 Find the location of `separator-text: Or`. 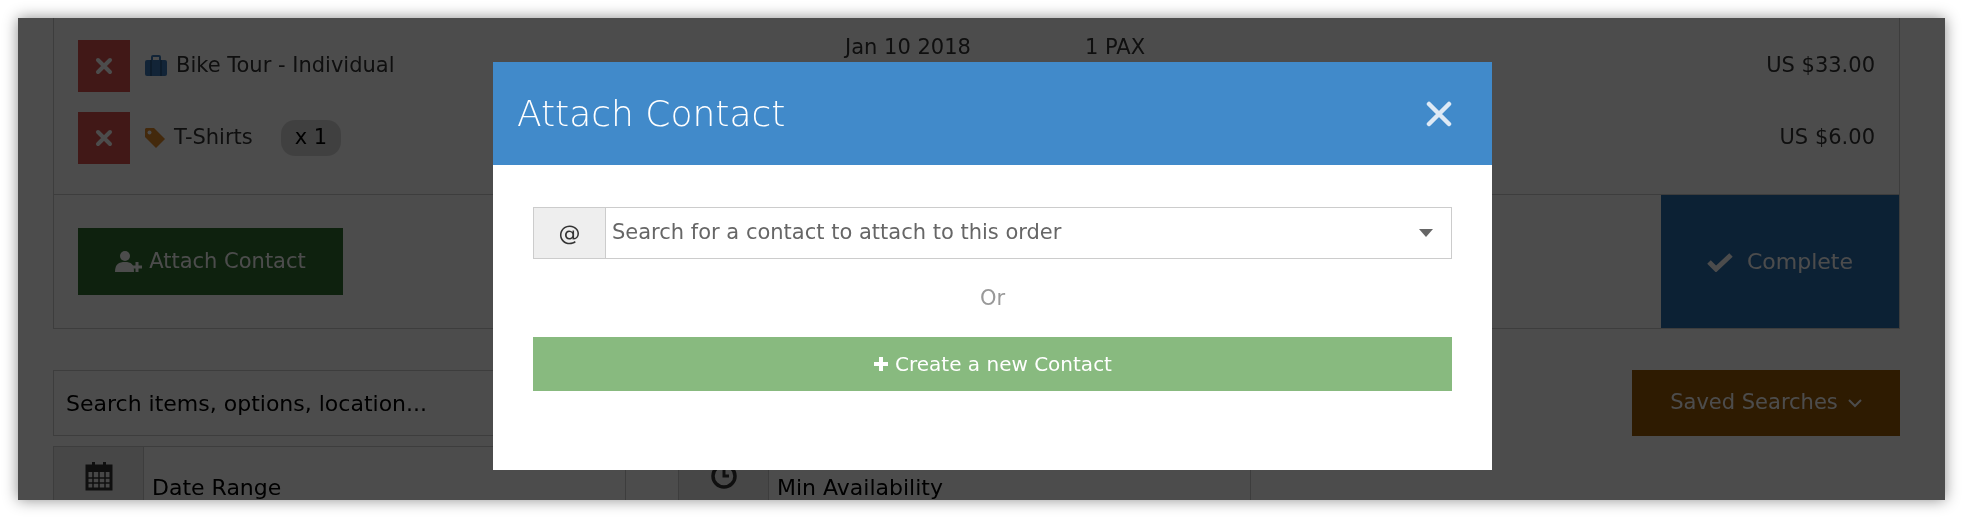

separator-text: Or is located at coordinates (992, 298).